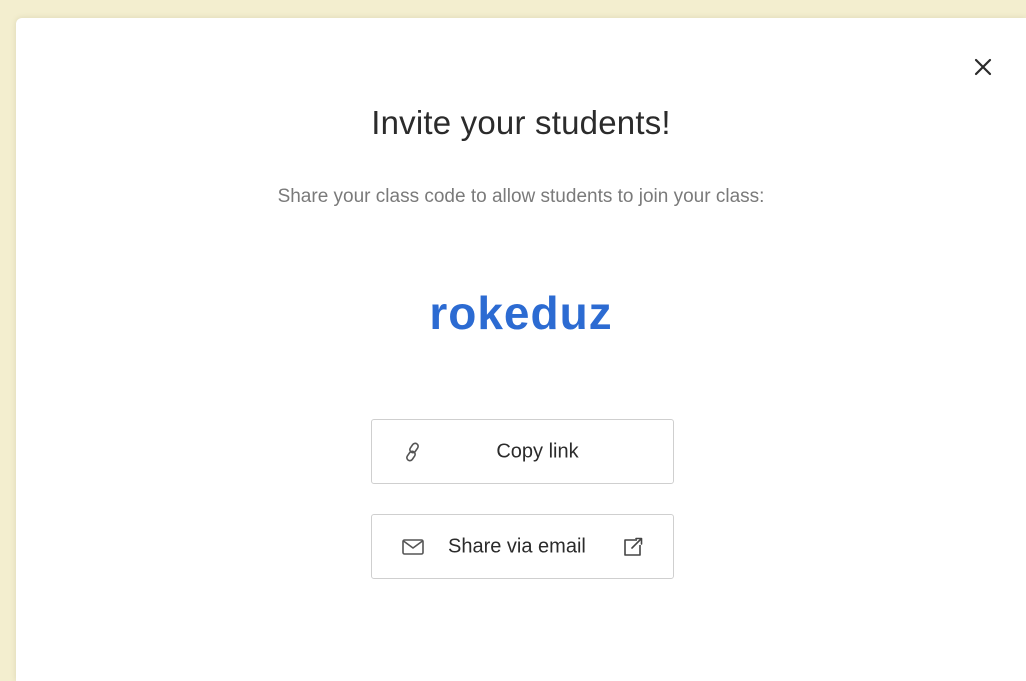  What do you see at coordinates (521, 122) in the screenshot?
I see `dialog-title: Invite your students!` at bounding box center [521, 122].